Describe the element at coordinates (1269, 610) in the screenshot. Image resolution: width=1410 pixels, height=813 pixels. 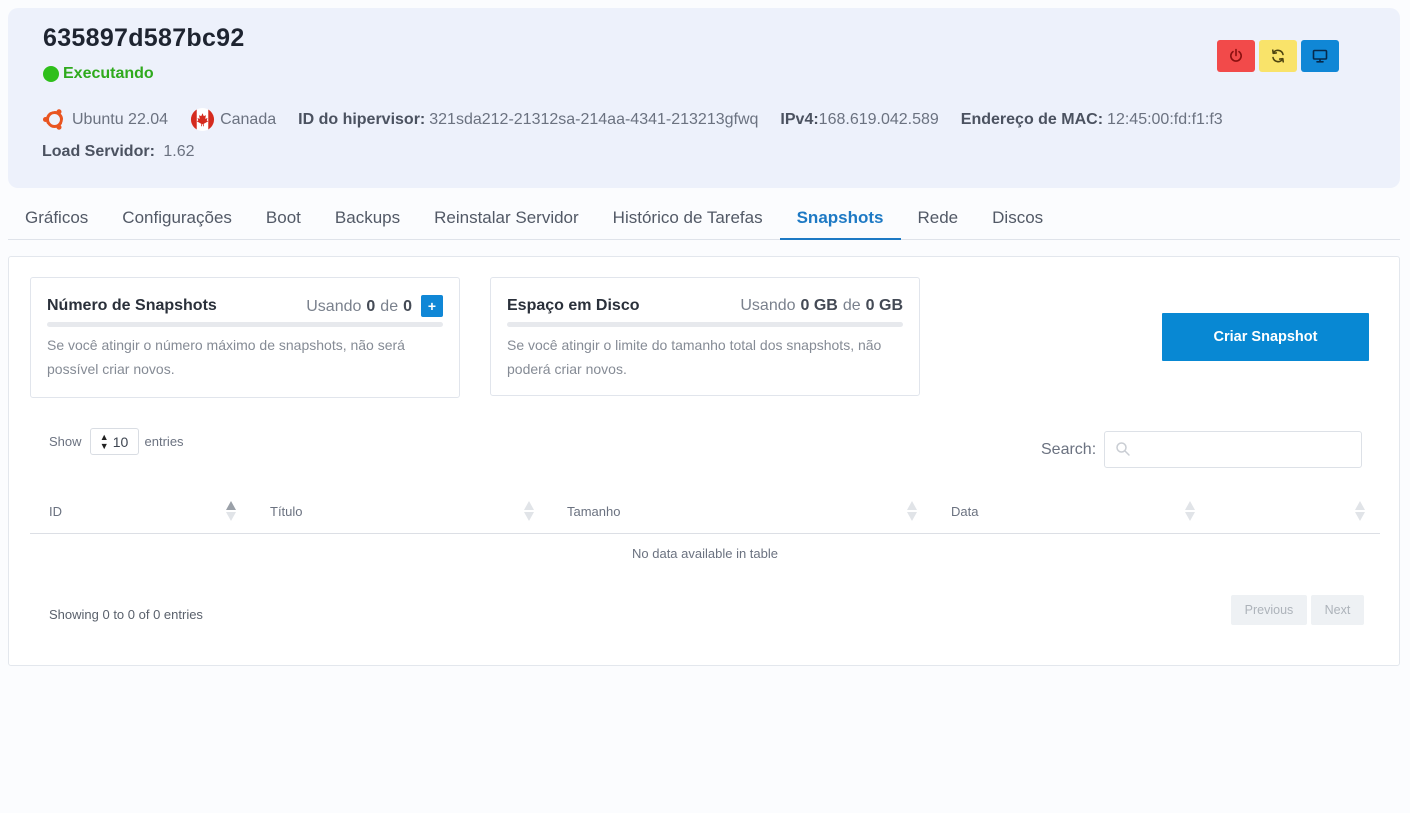
I see `previous-page-button: Previous` at that location.